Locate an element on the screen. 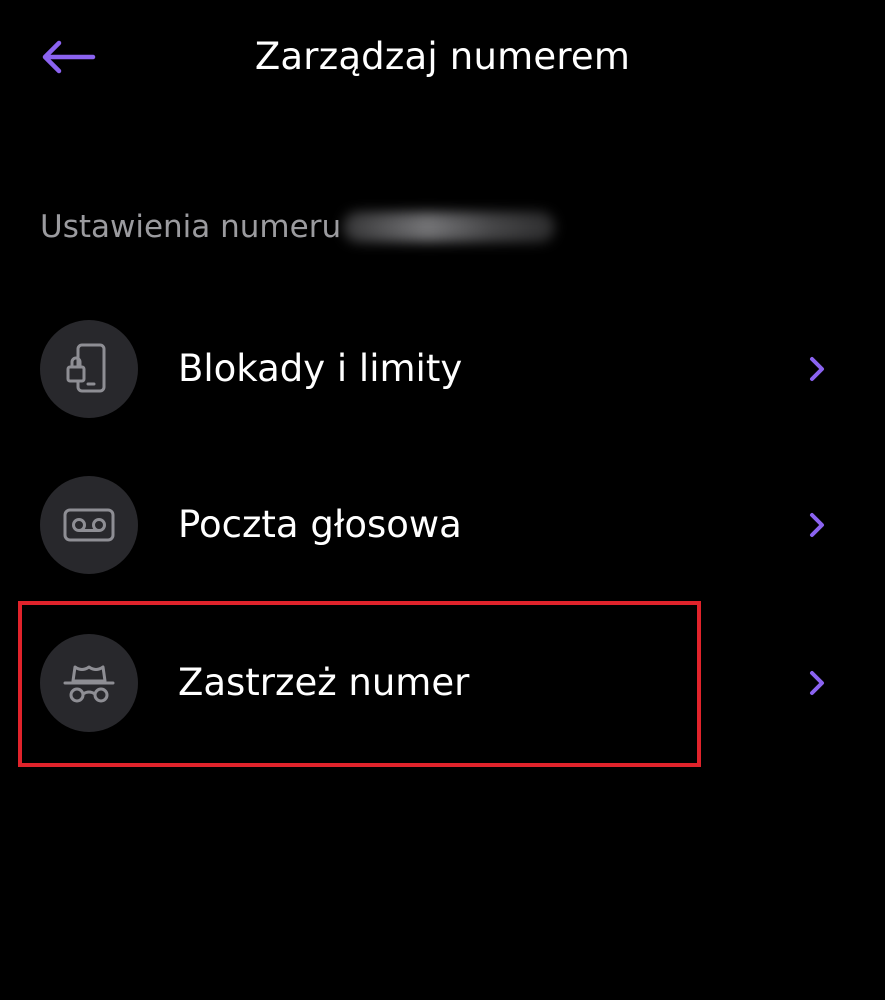 The image size is (885, 1000). section-label: Ustawienia numeru is located at coordinates (298, 227).